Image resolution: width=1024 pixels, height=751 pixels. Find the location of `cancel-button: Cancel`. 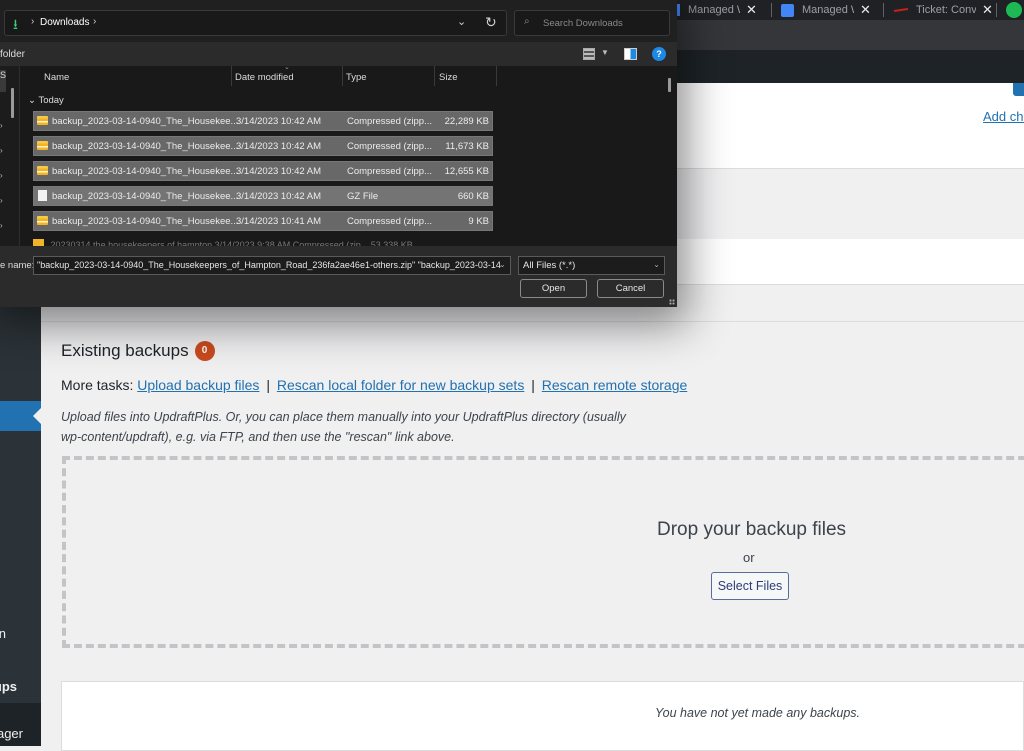

cancel-button: Cancel is located at coordinates (630, 288).